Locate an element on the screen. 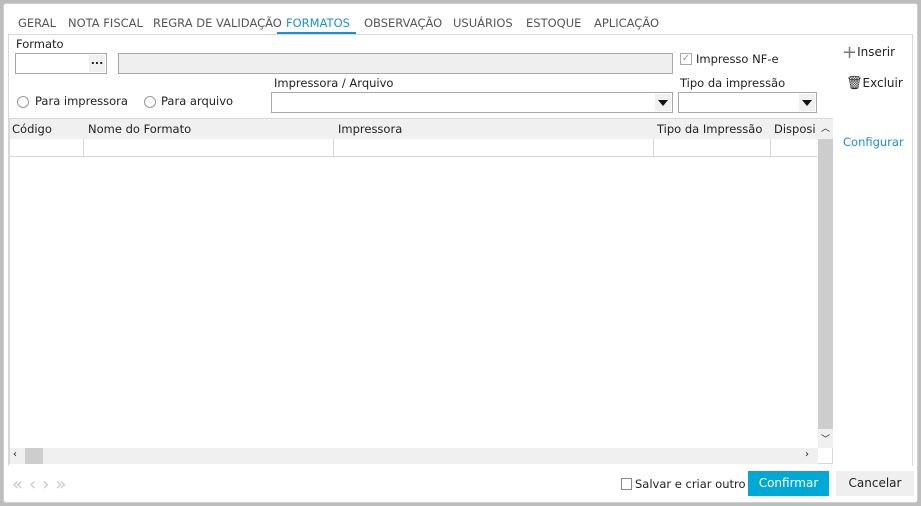  radio-para-impressora-label: Para impressora is located at coordinates (81, 101).